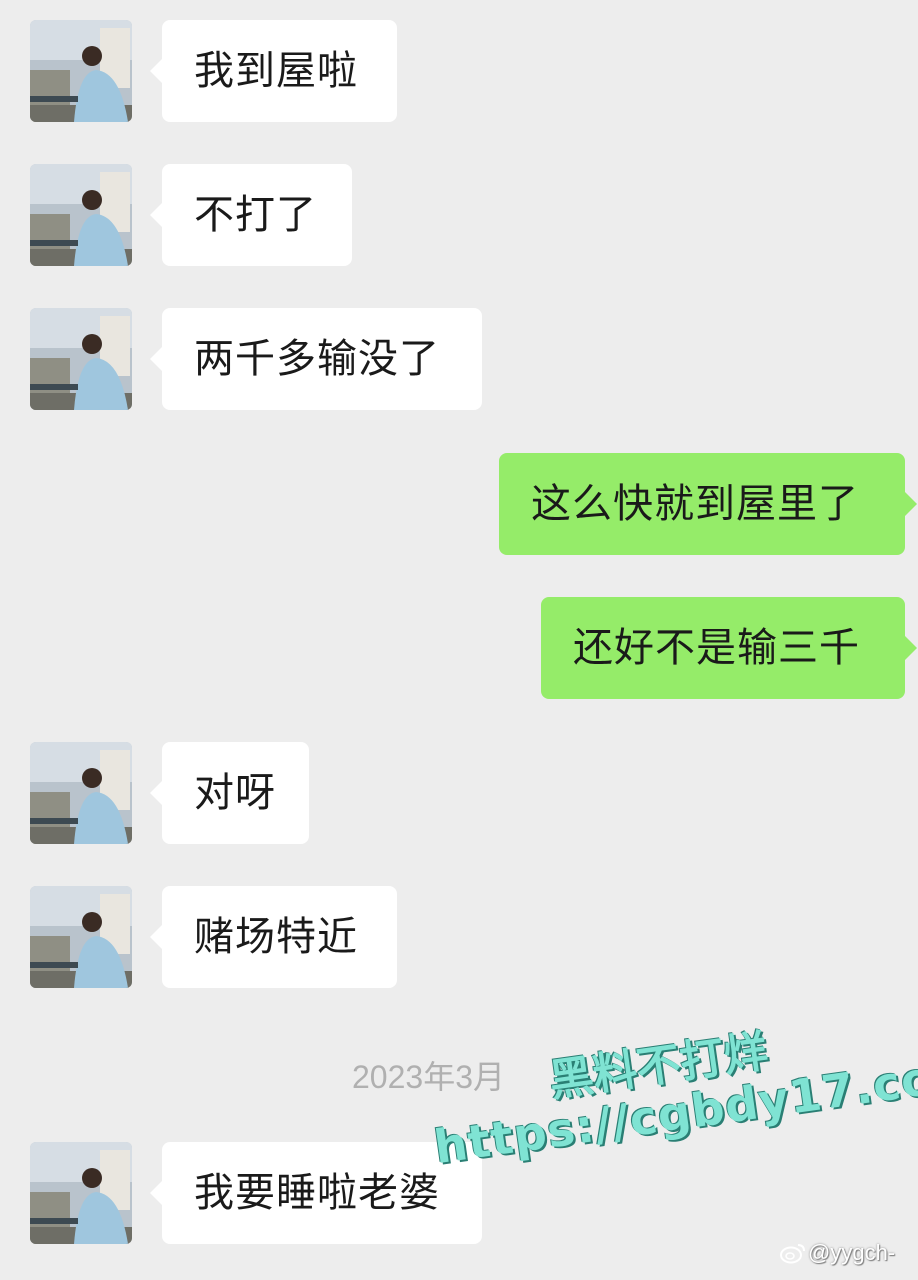 This screenshot has height=1280, width=918. Describe the element at coordinates (729, 648) in the screenshot. I see `message-bubble: 还好不是输三千` at that location.